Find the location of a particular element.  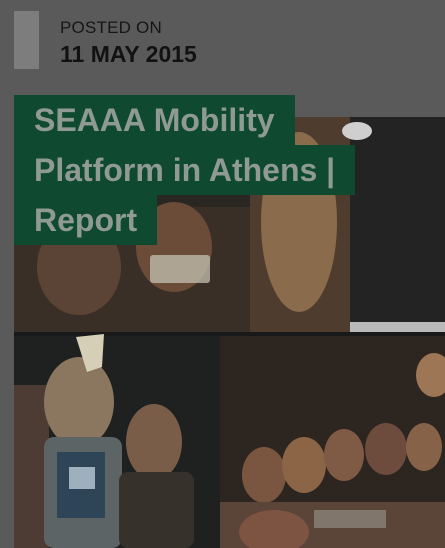

date-marker-bar is located at coordinates (26, 40).